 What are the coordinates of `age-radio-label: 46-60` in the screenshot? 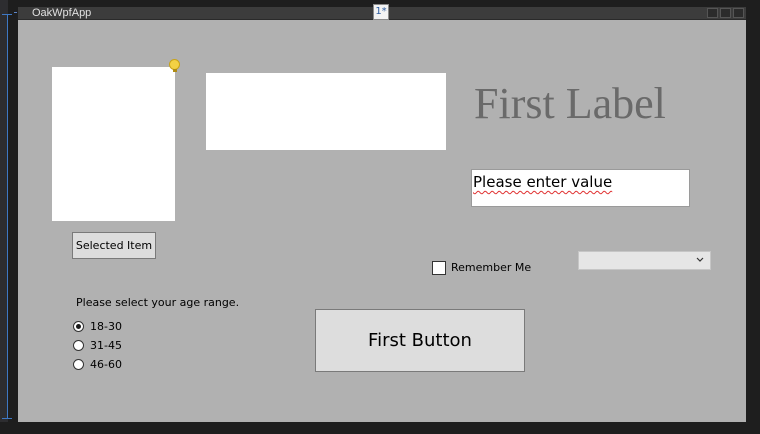 It's located at (106, 365).